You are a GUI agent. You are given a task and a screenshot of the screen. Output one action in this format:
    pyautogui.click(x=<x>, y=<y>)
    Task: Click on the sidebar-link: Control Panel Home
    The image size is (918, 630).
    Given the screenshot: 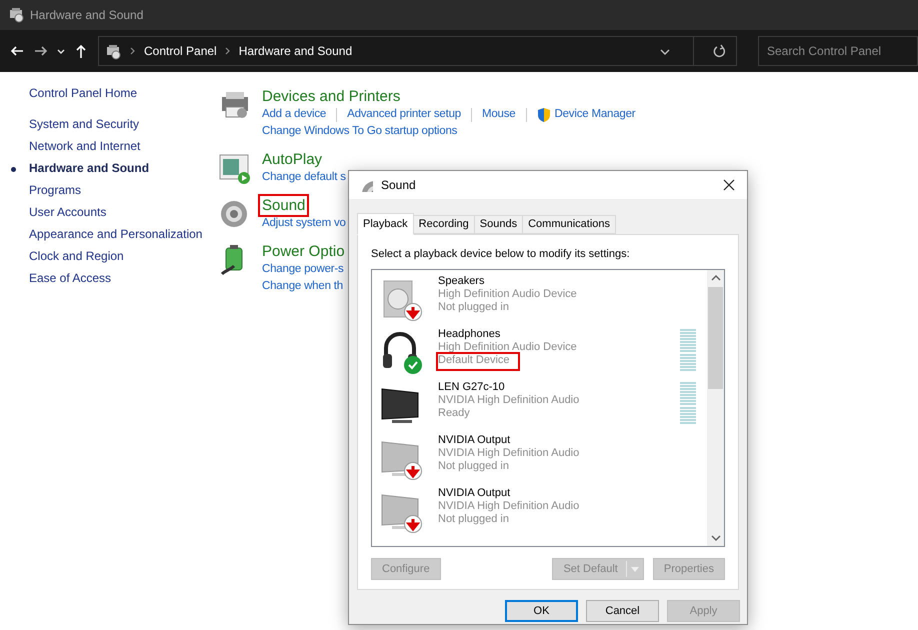 What is the action you would take?
    pyautogui.click(x=119, y=93)
    